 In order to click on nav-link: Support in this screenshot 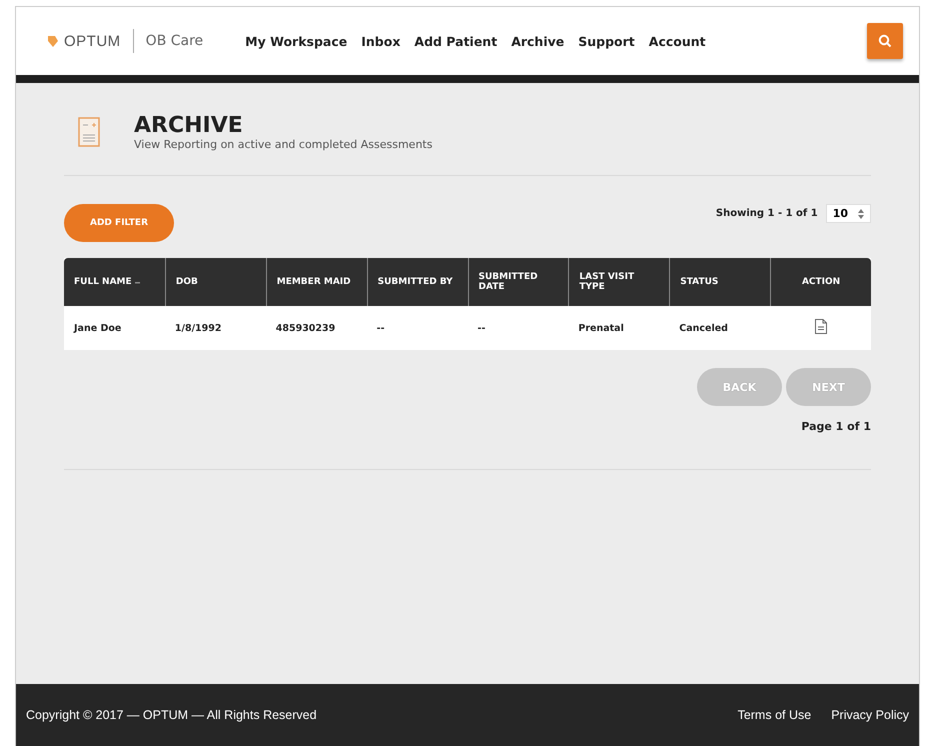, I will do `click(606, 41)`.